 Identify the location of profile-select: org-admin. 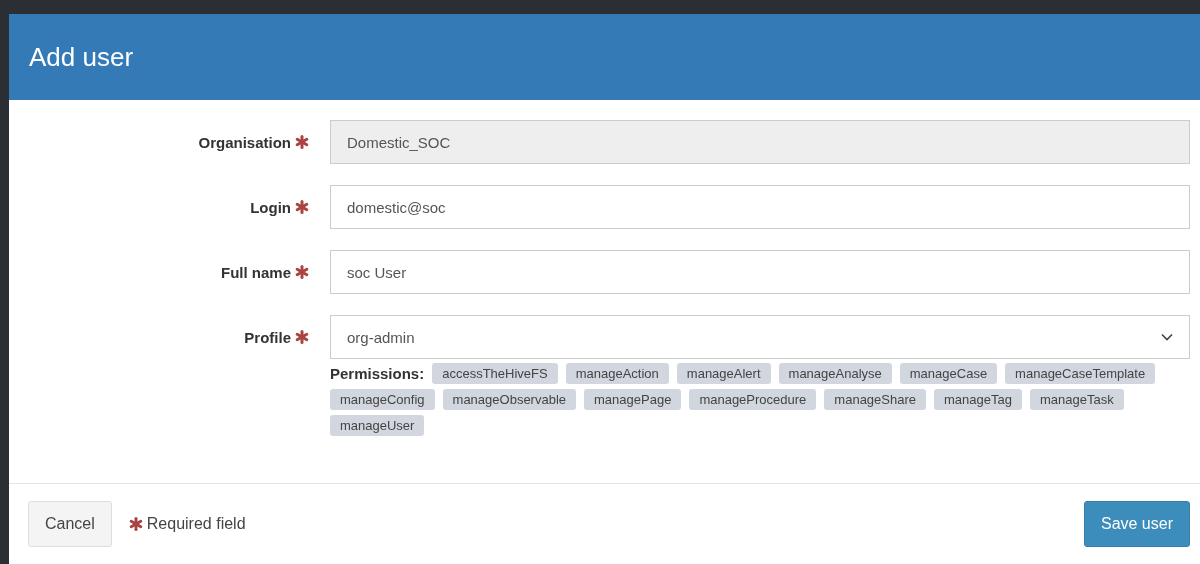
(760, 337).